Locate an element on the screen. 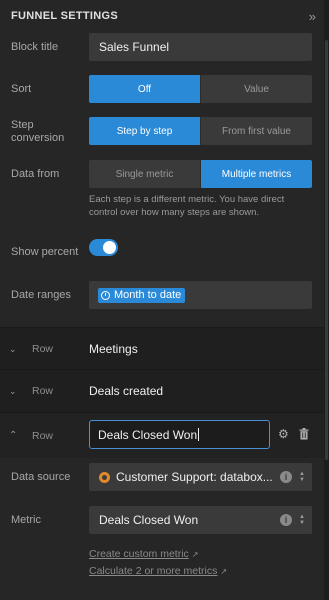  block-title-input: Sales Funnel is located at coordinates (200, 47).